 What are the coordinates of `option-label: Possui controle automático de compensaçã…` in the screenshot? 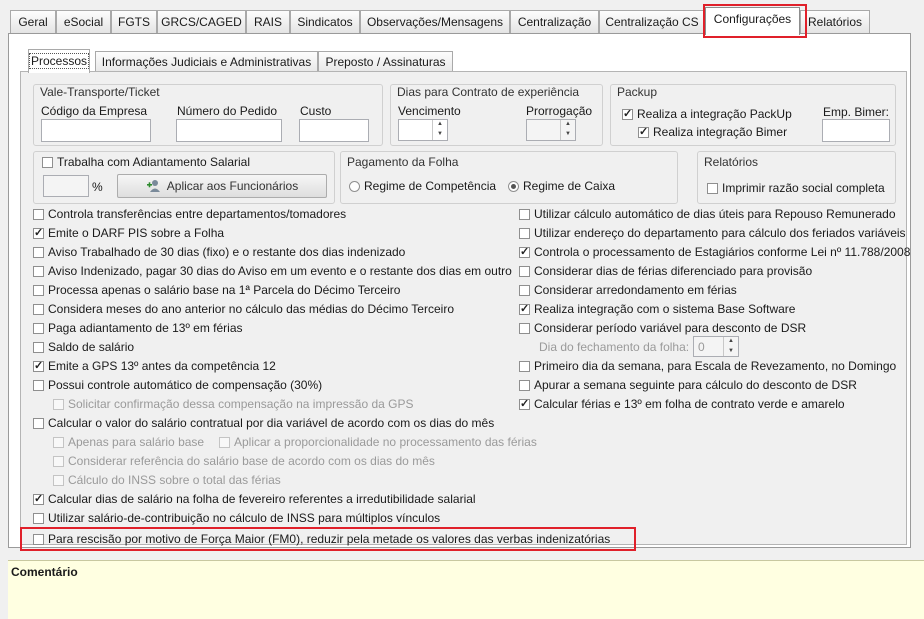 It's located at (185, 385).